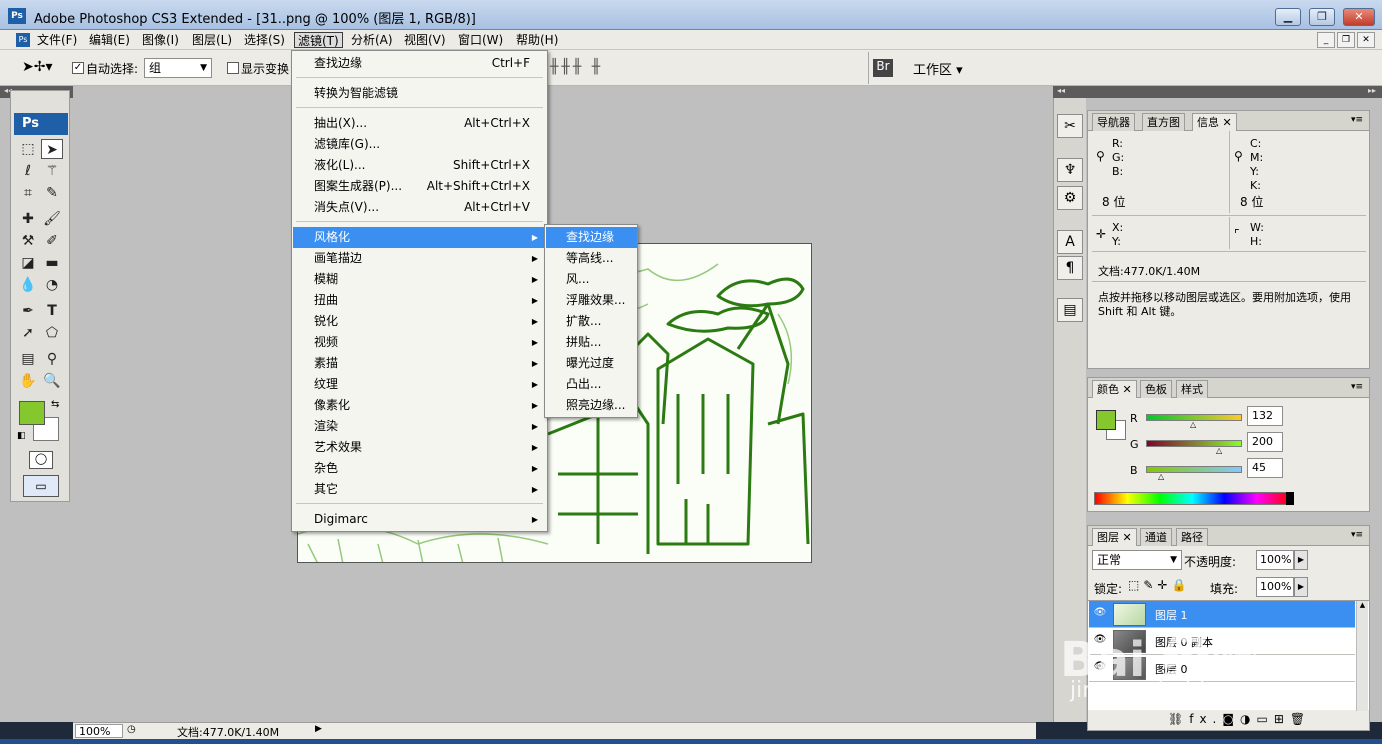  Describe the element at coordinates (480, 40) in the screenshot. I see `menu-window: 窗口(W)` at that location.